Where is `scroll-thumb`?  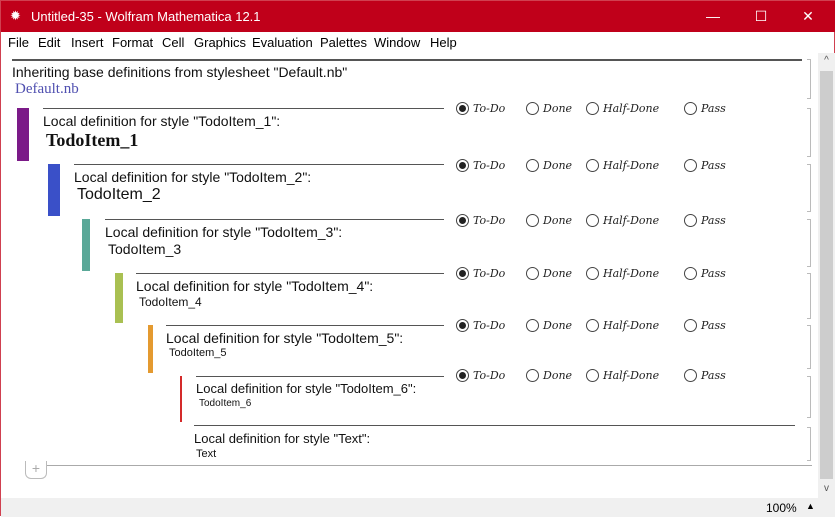
scroll-thumb is located at coordinates (826, 275).